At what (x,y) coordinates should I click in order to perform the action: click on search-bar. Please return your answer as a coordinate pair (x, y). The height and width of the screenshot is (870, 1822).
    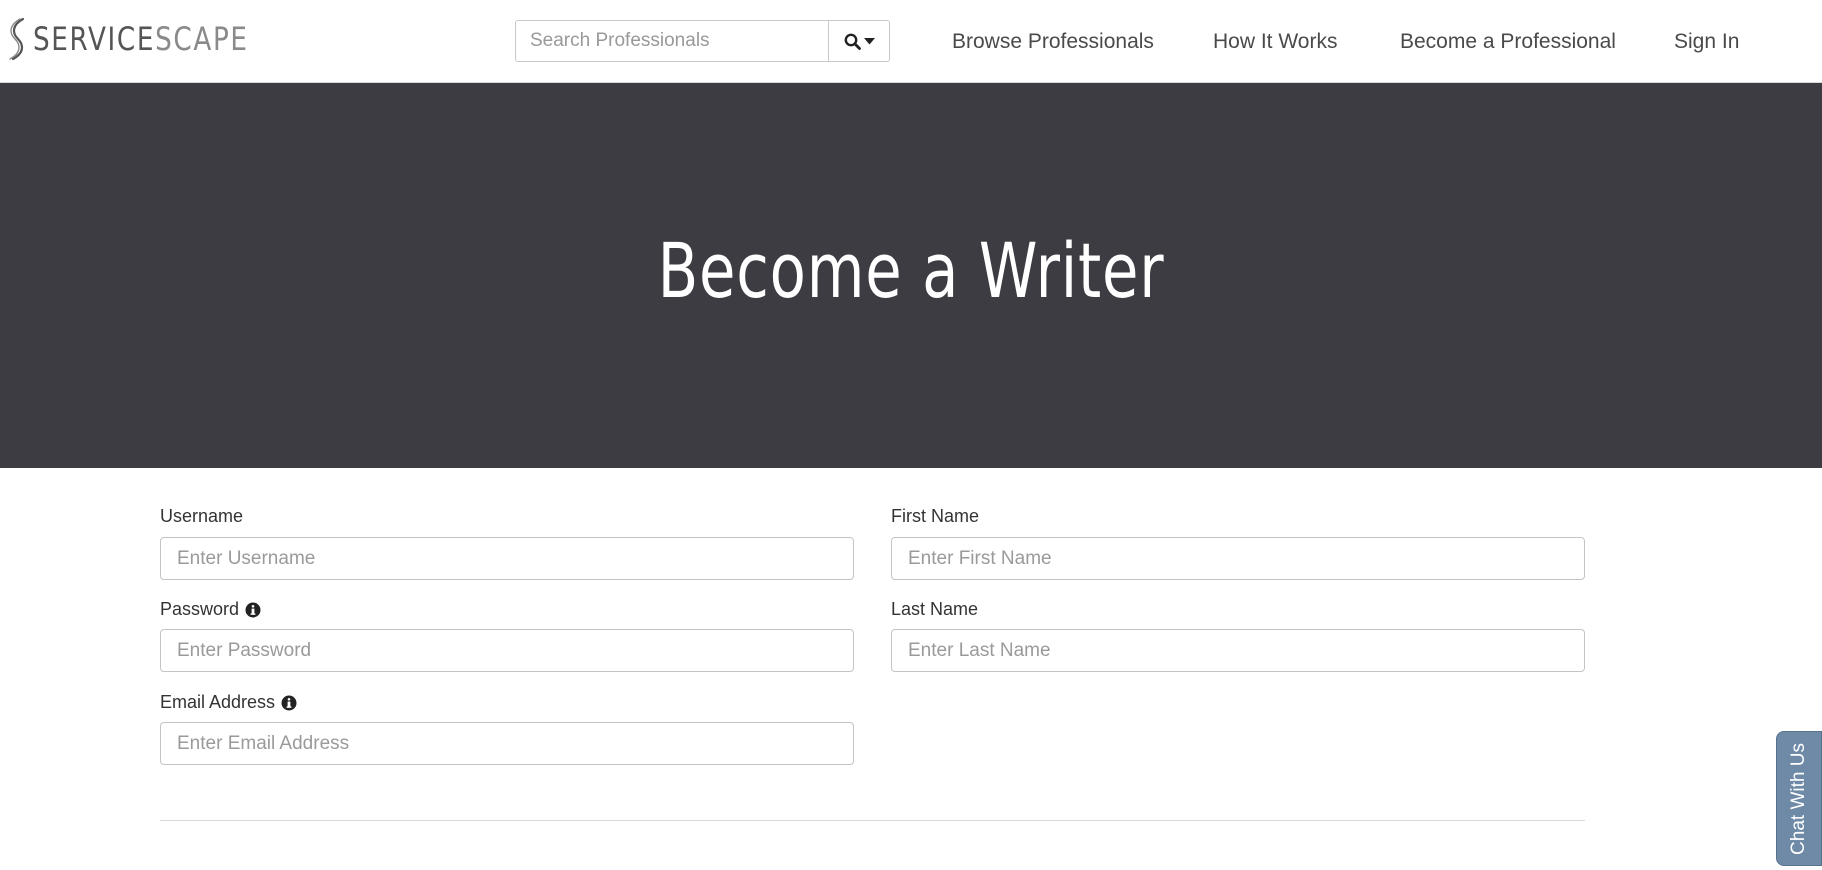
    Looking at the image, I should click on (702, 41).